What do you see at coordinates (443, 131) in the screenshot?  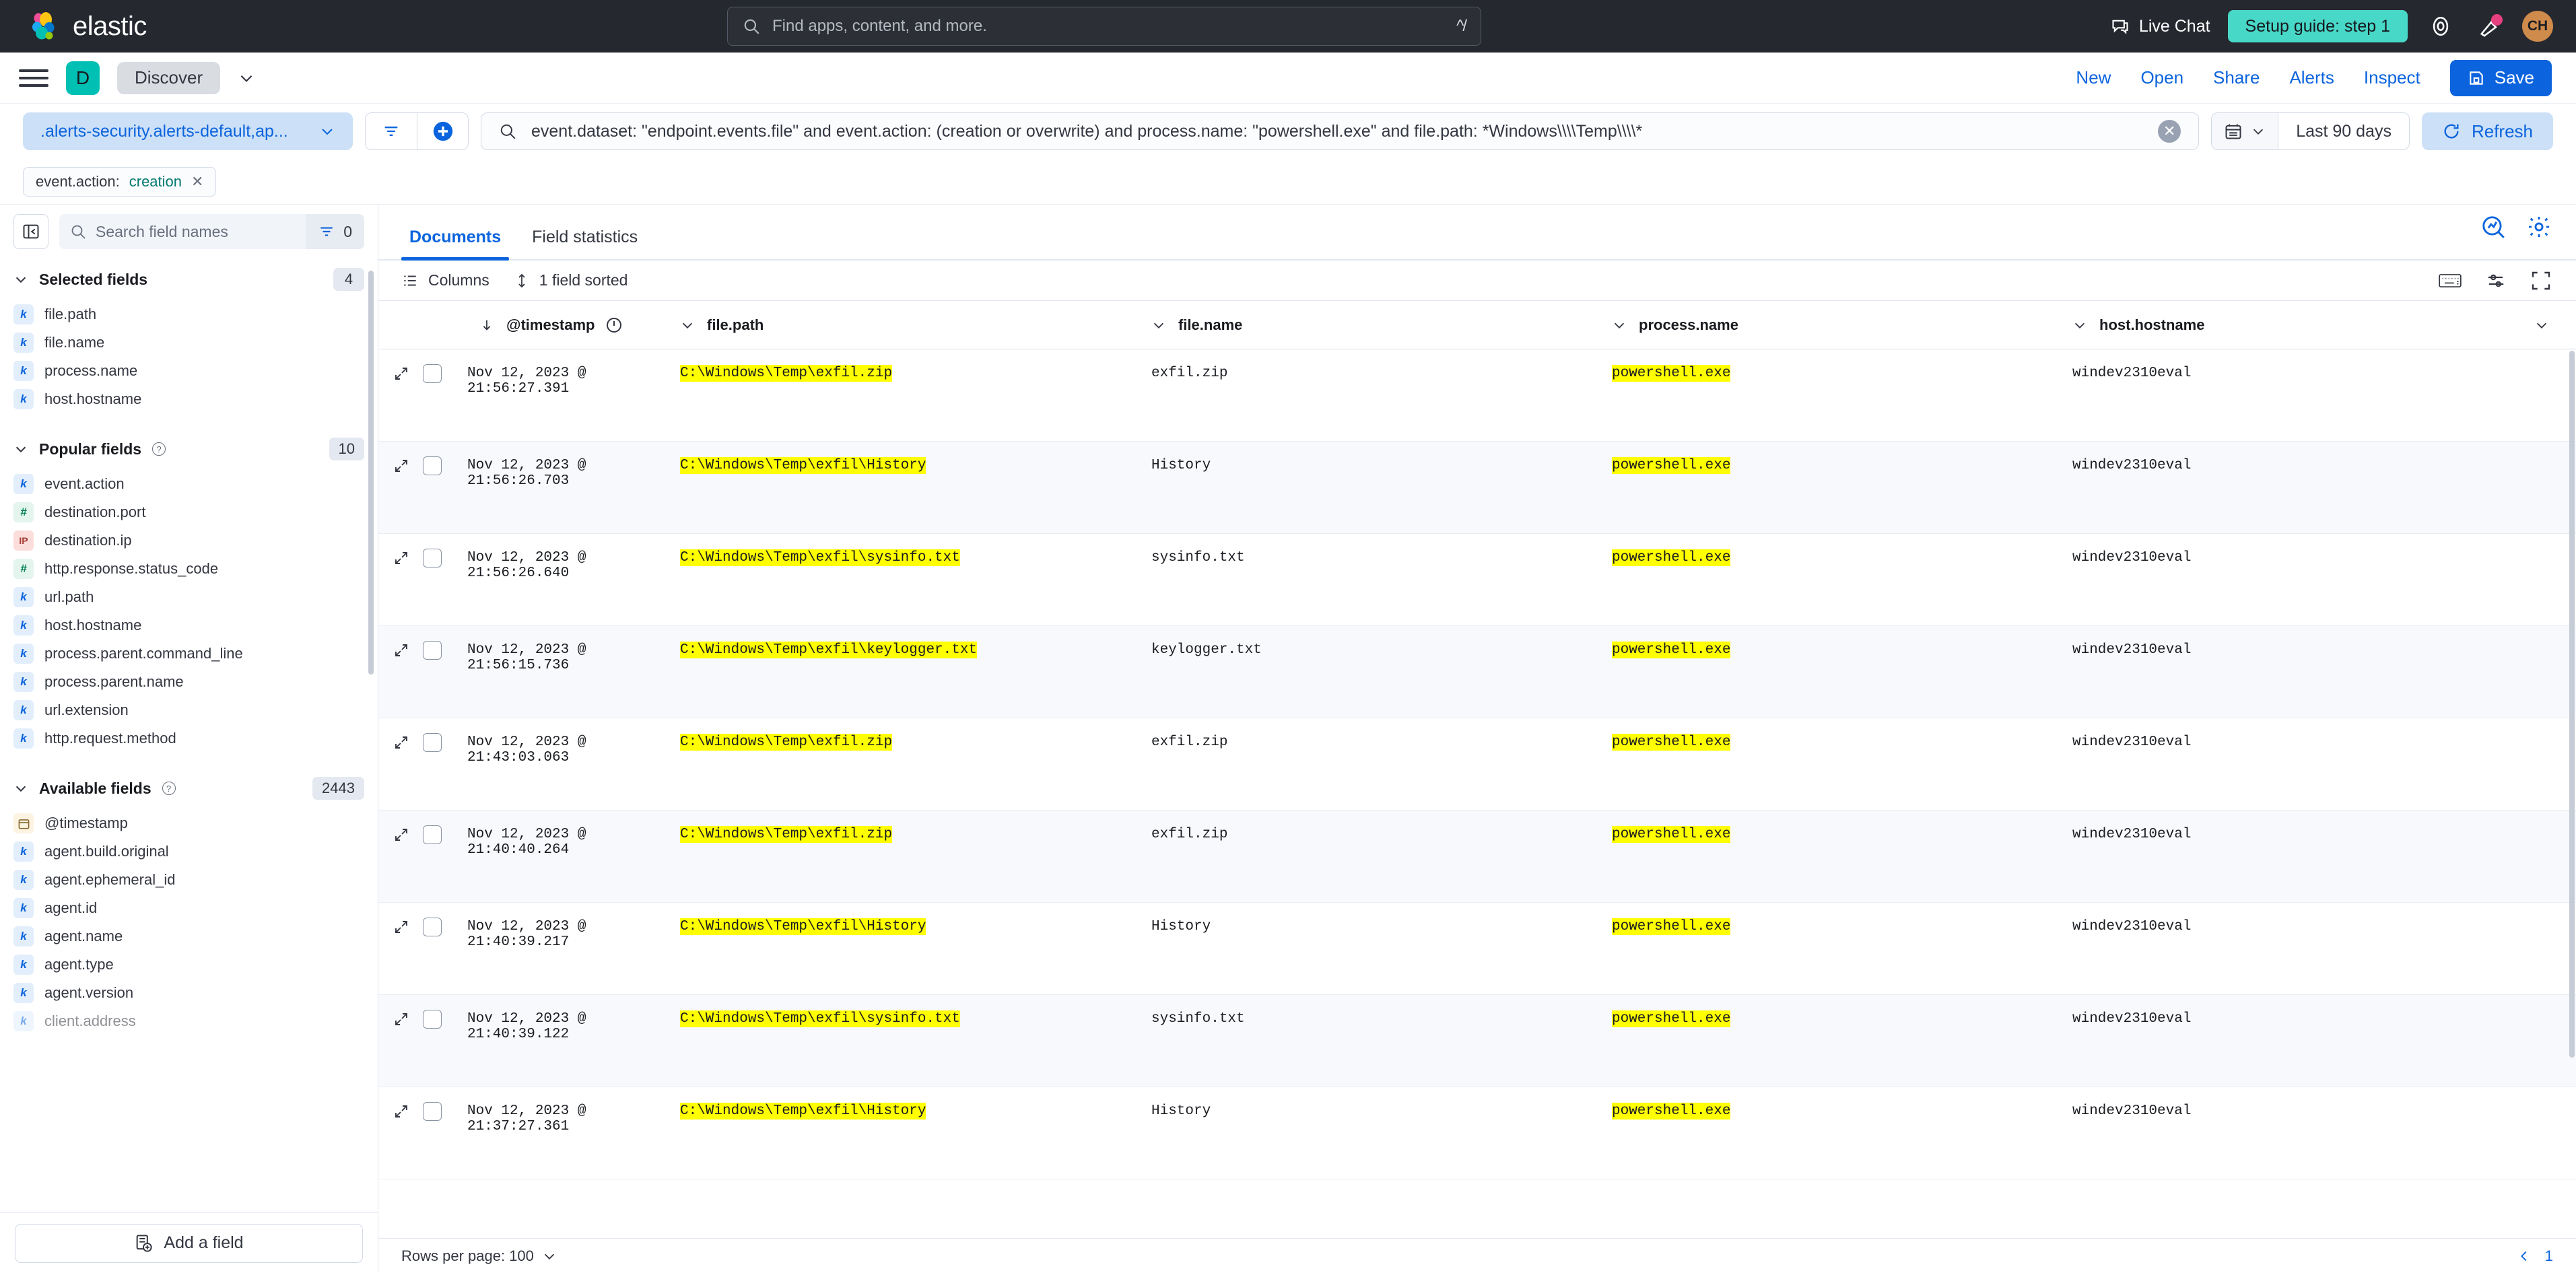 I see `add-filter-button` at bounding box center [443, 131].